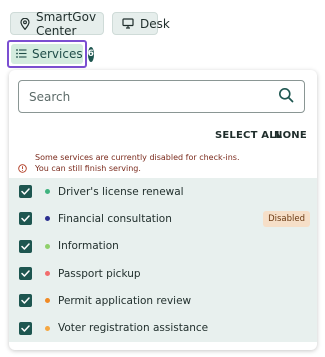 The width and height of the screenshot is (325, 357). I want to click on list-icon, so click(21, 54).